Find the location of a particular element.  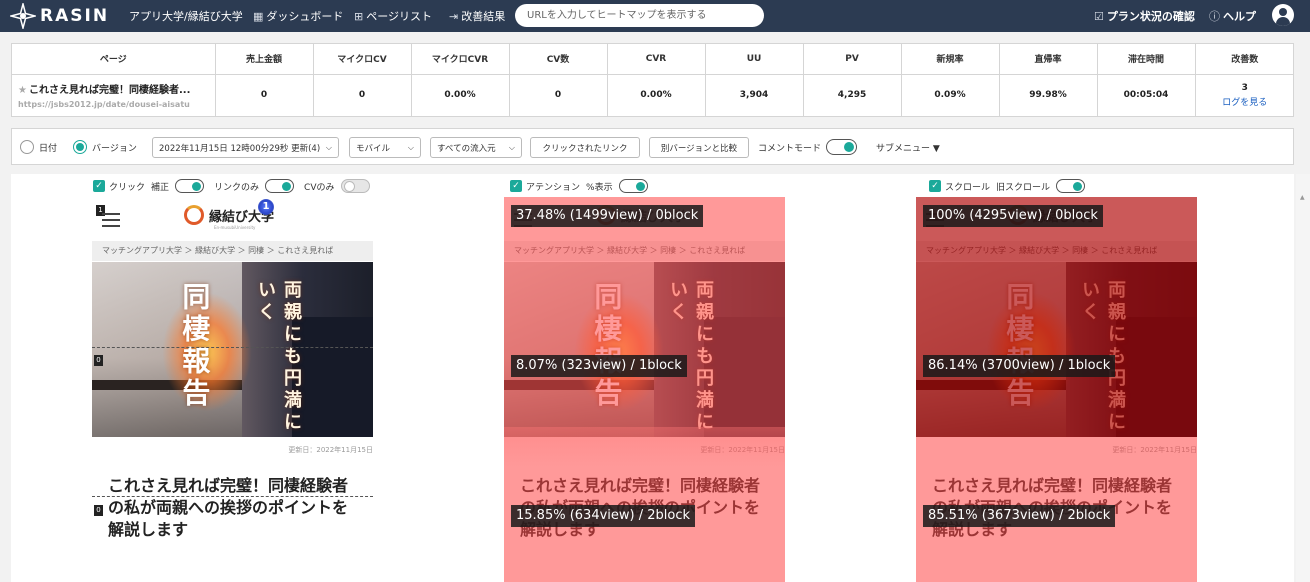

version-radio-label: バージョン is located at coordinates (114, 148).